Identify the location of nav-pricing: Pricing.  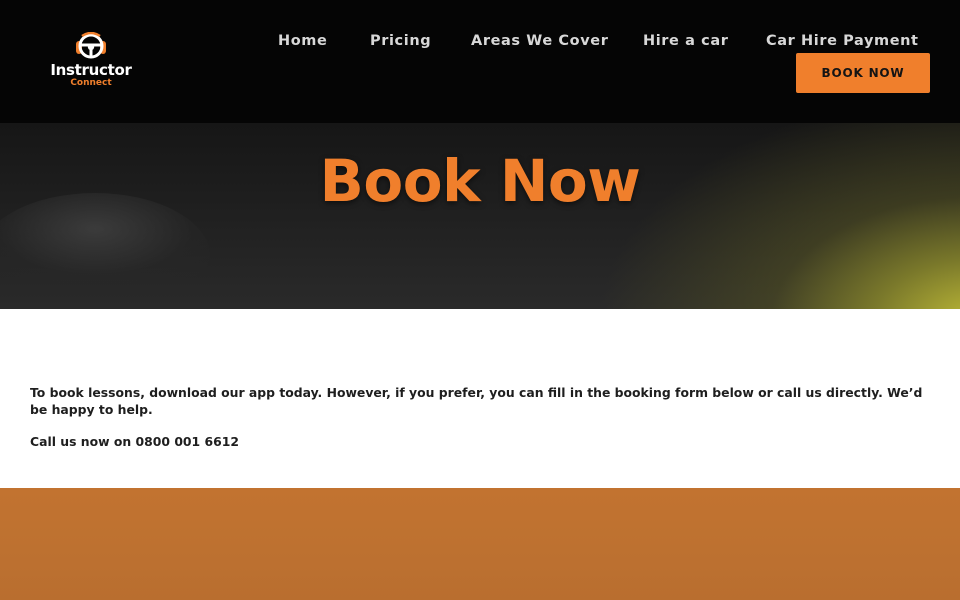
(400, 41).